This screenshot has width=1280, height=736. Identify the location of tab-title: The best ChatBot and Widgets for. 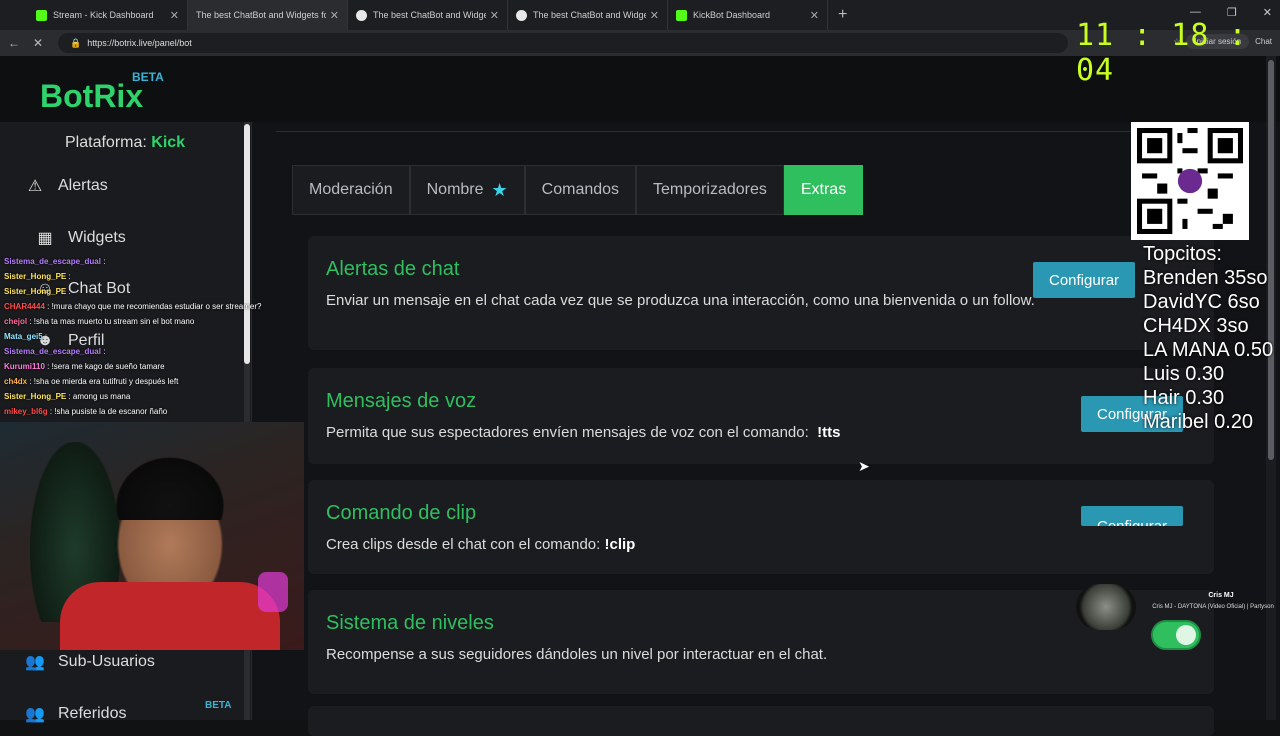
(589, 15).